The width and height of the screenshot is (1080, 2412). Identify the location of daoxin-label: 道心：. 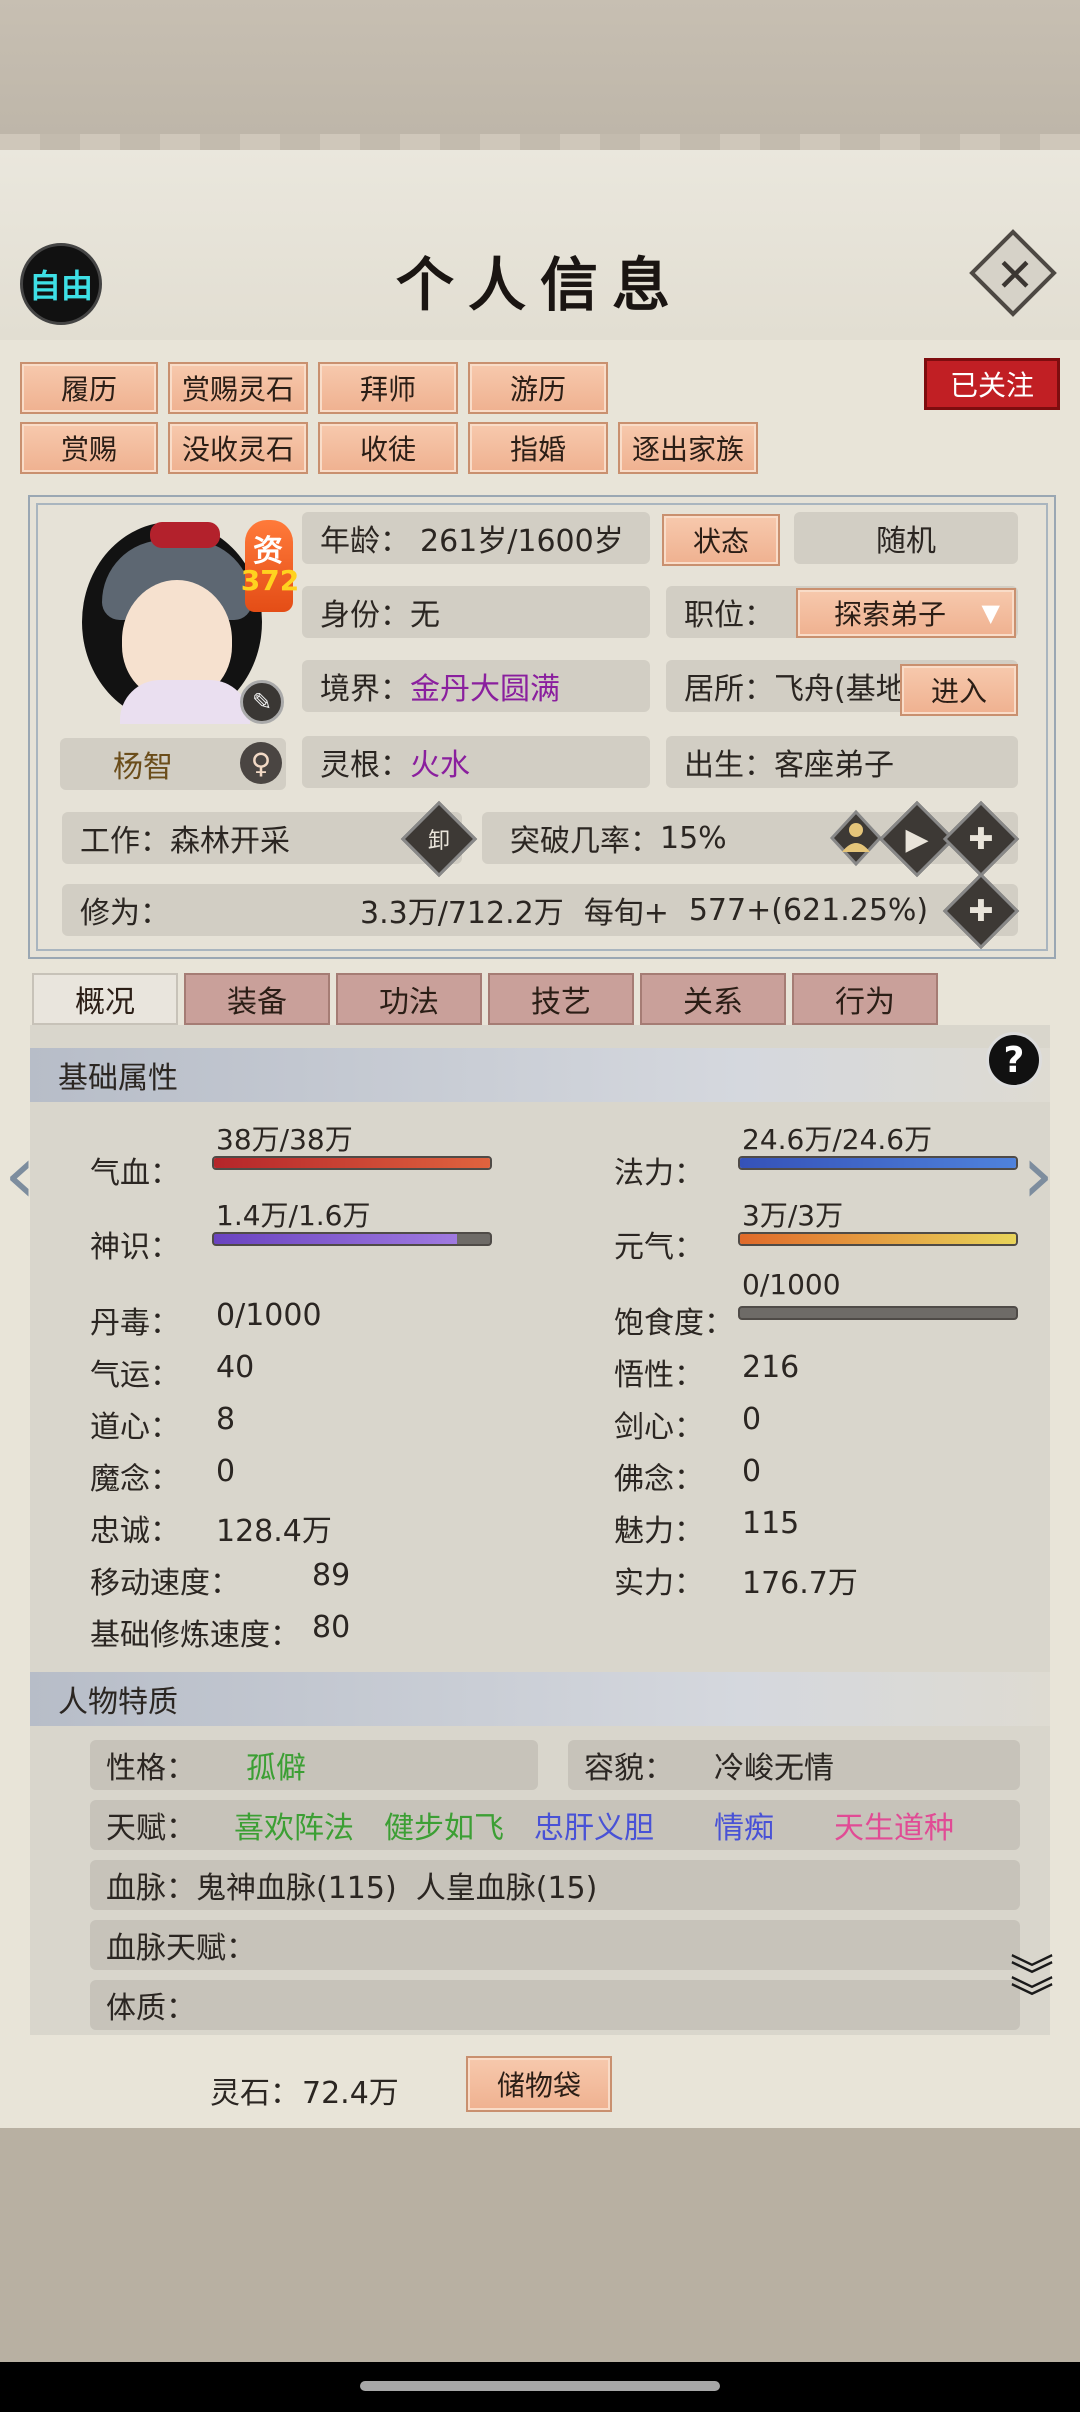
(135, 1427).